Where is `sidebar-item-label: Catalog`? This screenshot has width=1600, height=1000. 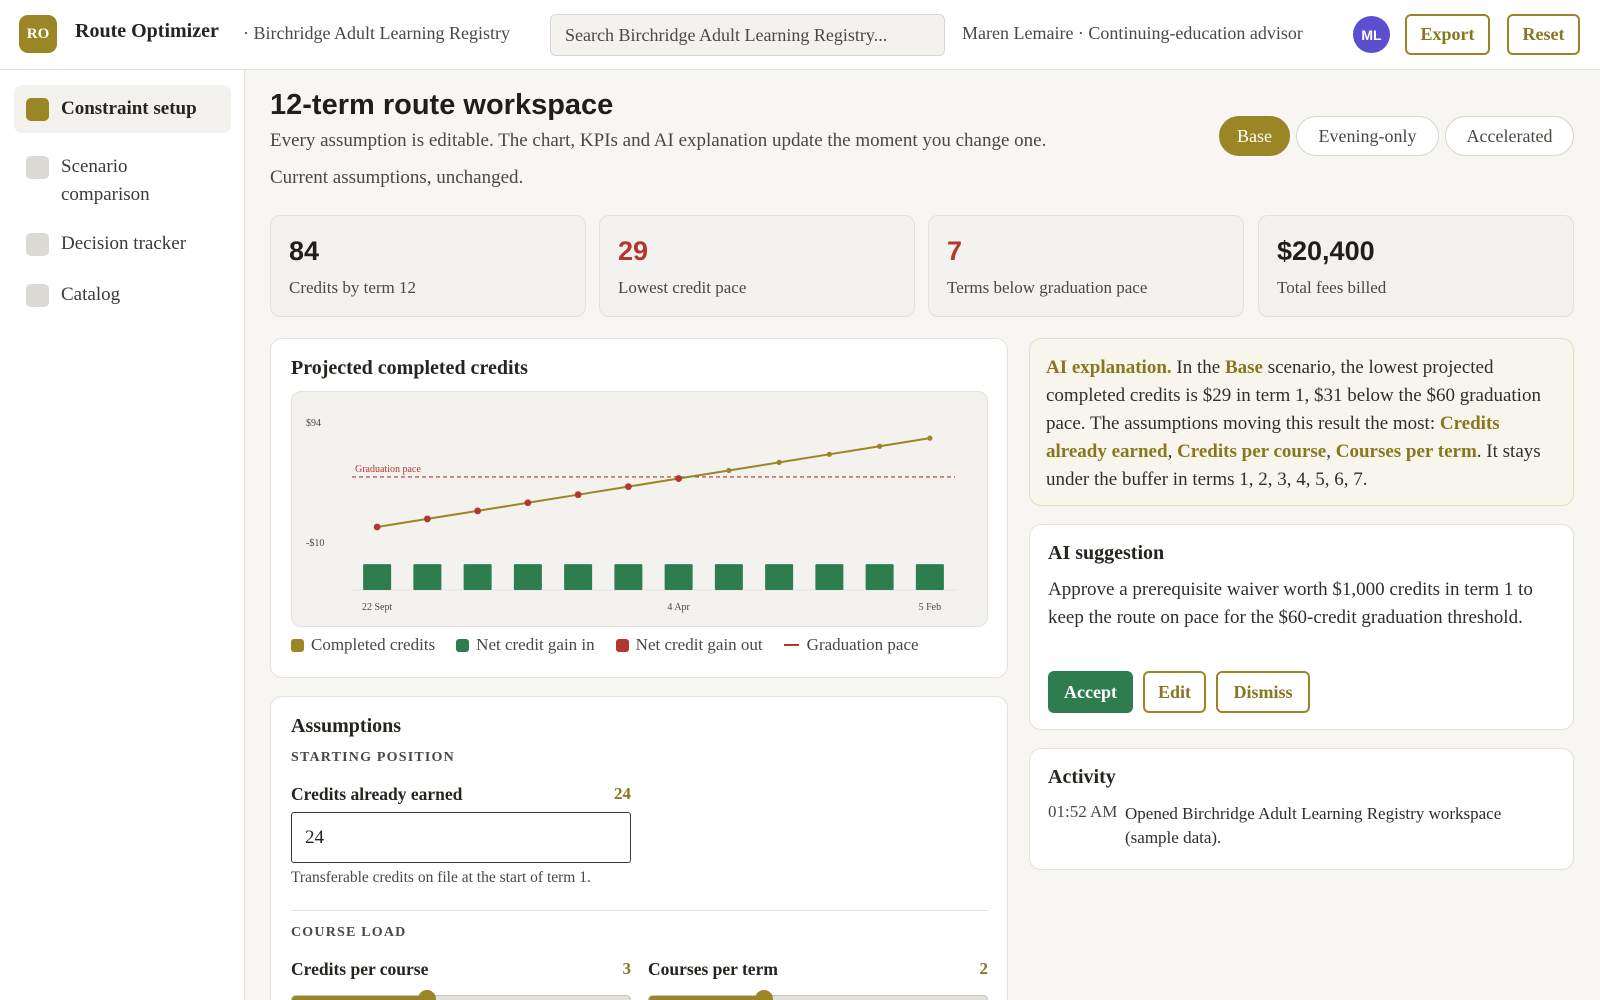
sidebar-item-label: Catalog is located at coordinates (91, 294).